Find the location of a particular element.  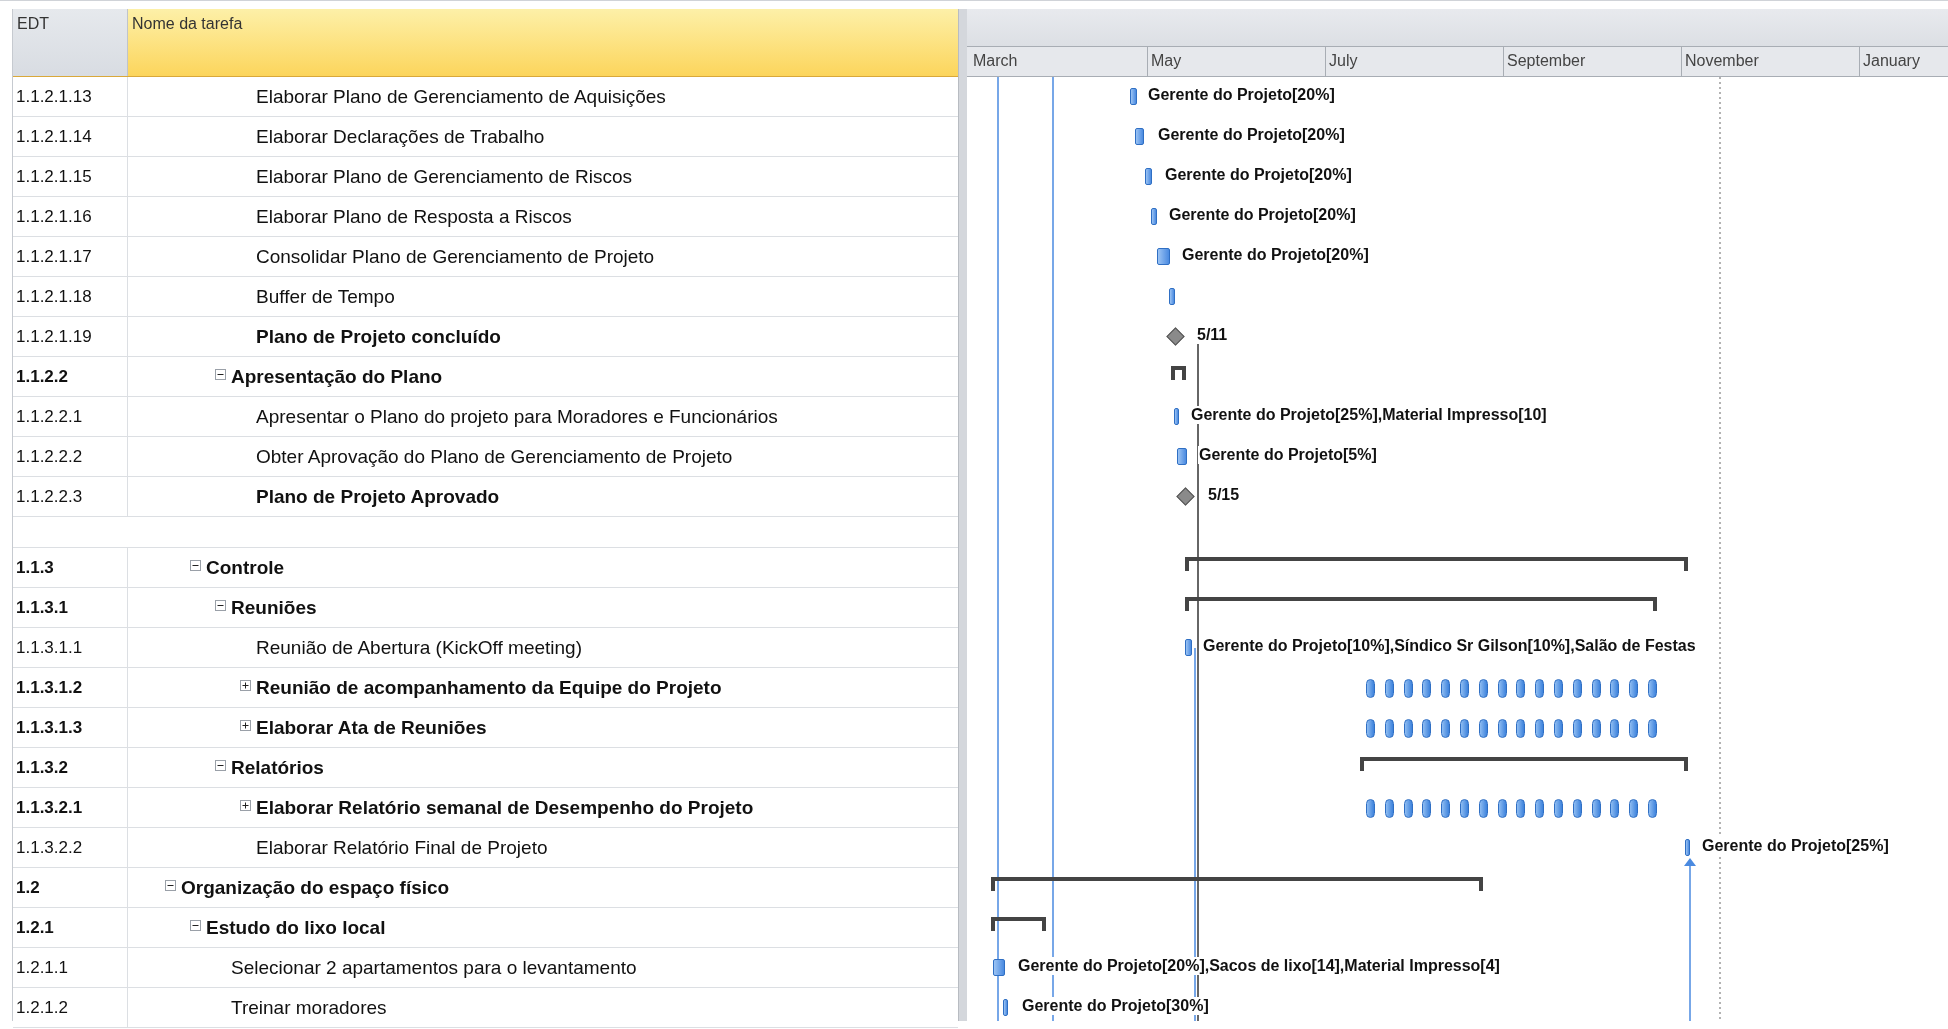

task-name: Consolidar Plano de Gerenciamento de Projeto is located at coordinates (455, 256).